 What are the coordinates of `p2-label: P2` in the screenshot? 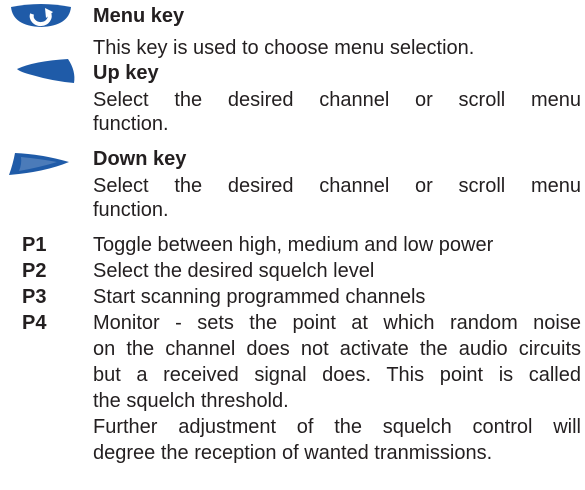 It's located at (34, 271).